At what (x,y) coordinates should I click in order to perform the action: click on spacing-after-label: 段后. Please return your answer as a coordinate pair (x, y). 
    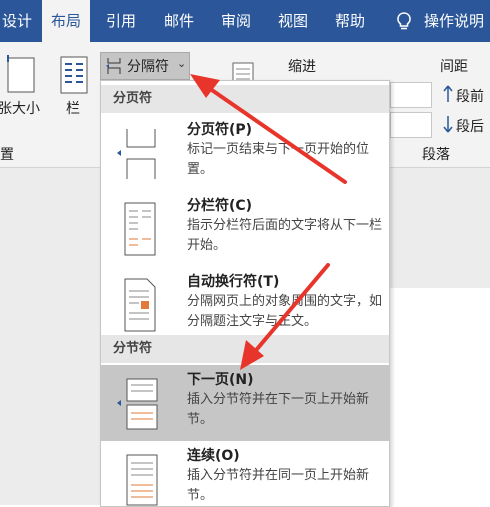
    Looking at the image, I should click on (470, 127).